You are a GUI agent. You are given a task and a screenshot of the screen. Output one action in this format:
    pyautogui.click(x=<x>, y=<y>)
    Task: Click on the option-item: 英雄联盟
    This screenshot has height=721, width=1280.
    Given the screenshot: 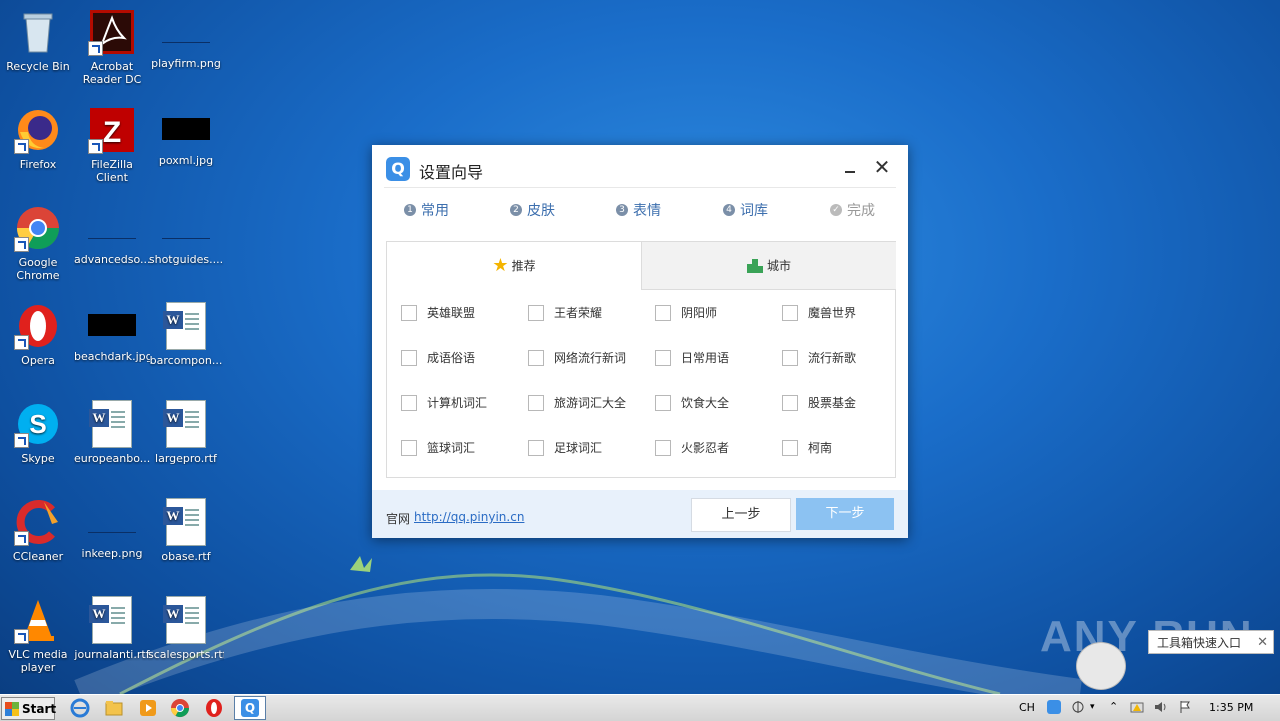 What is the action you would take?
    pyautogui.click(x=438, y=312)
    